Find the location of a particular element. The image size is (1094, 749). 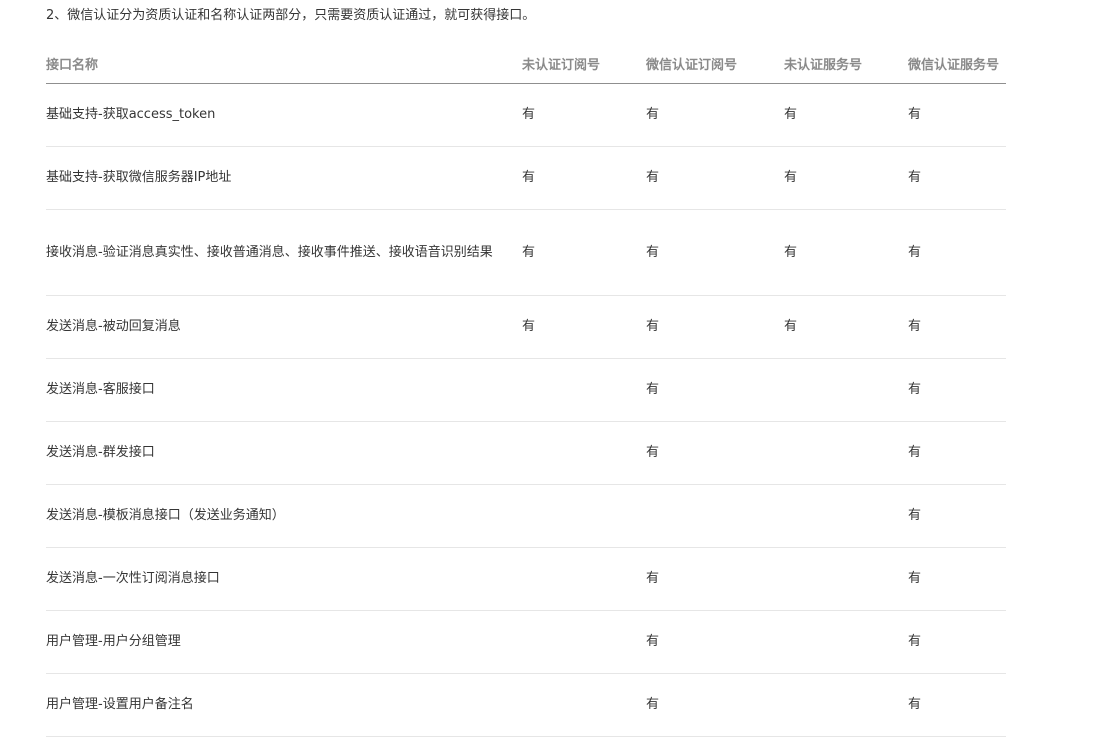

row-api-name: 发送消息-模板消息接口（发送业务通知） is located at coordinates (284, 516).